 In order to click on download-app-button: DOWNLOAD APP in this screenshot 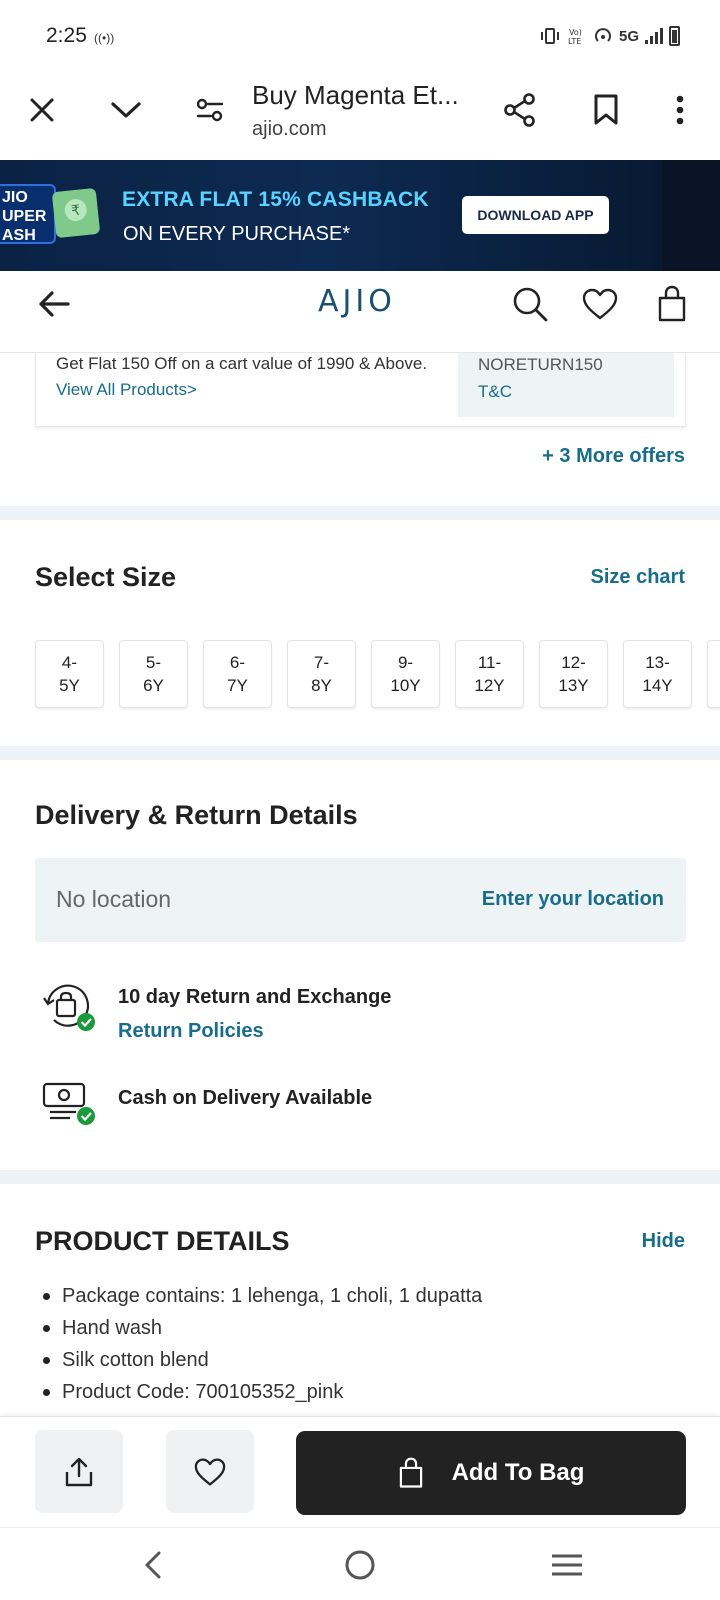, I will do `click(535, 215)`.